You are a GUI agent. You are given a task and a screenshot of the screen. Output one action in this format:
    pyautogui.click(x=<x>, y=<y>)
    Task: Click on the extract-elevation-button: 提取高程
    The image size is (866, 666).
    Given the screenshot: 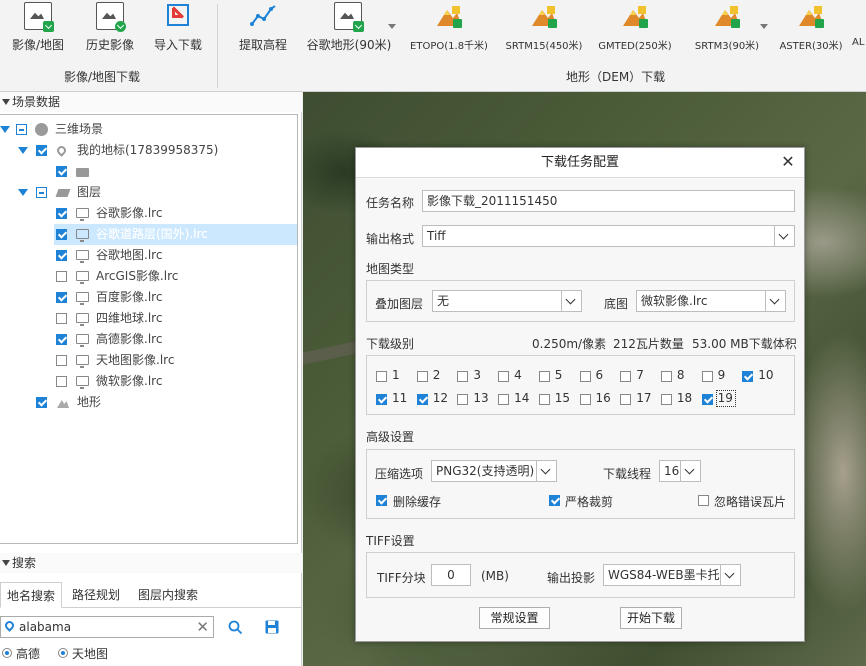 What is the action you would take?
    pyautogui.click(x=263, y=33)
    